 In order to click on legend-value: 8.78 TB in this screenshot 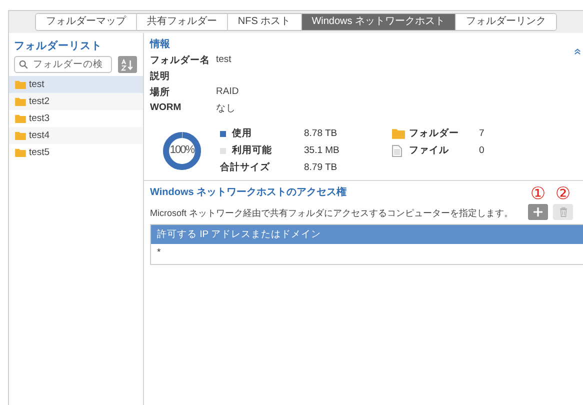, I will do `click(321, 133)`.